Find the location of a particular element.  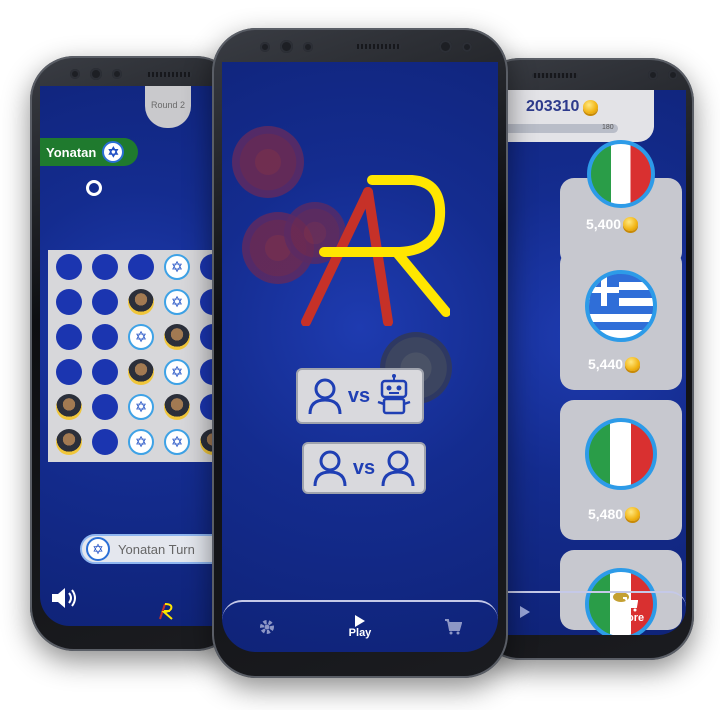

nav-play is located at coordinates (525, 614).